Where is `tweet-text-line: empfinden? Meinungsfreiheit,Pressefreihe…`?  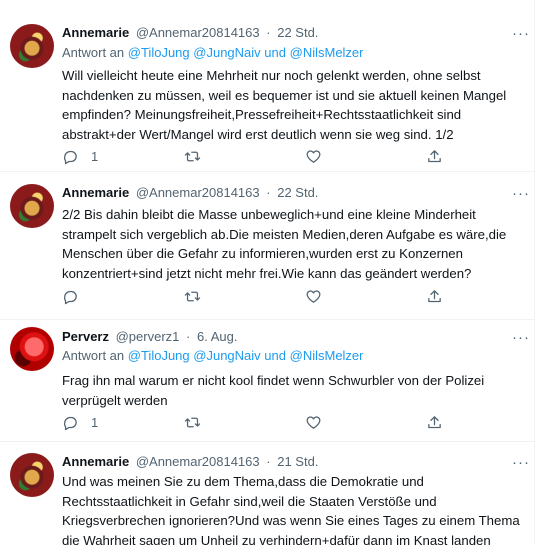 tweet-text-line: empfinden? Meinungsfreiheit,Pressefreihe… is located at coordinates (262, 114).